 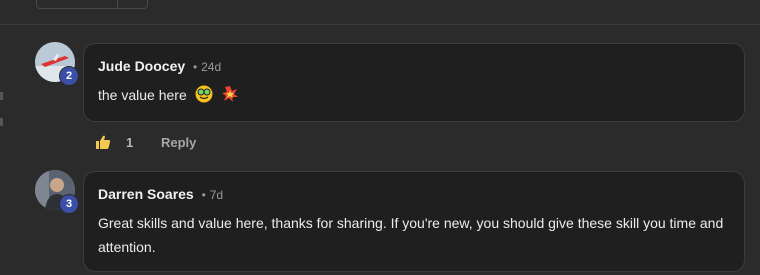 What do you see at coordinates (69, 76) in the screenshot?
I see `reply-count-badge: 2` at bounding box center [69, 76].